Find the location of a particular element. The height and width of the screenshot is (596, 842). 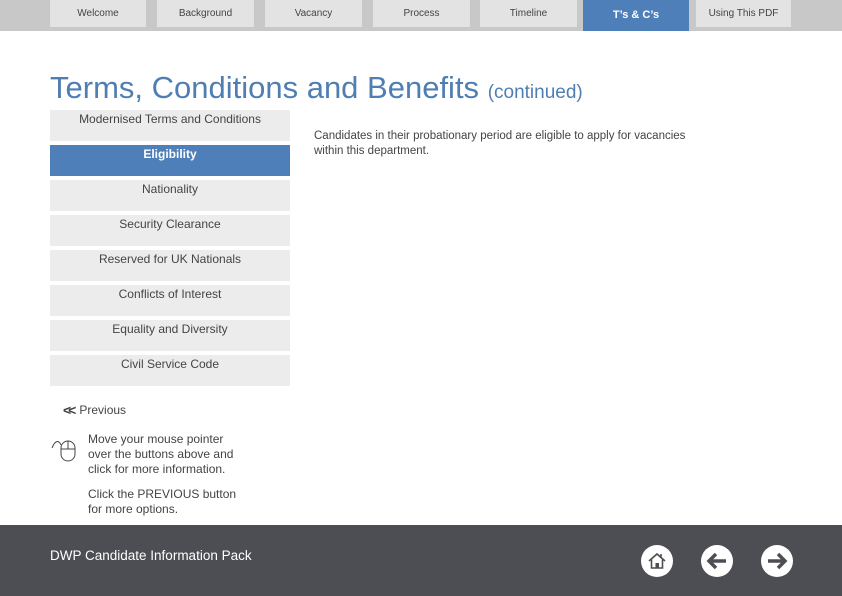

tab-vacancy: Vacancy is located at coordinates (313, 13).